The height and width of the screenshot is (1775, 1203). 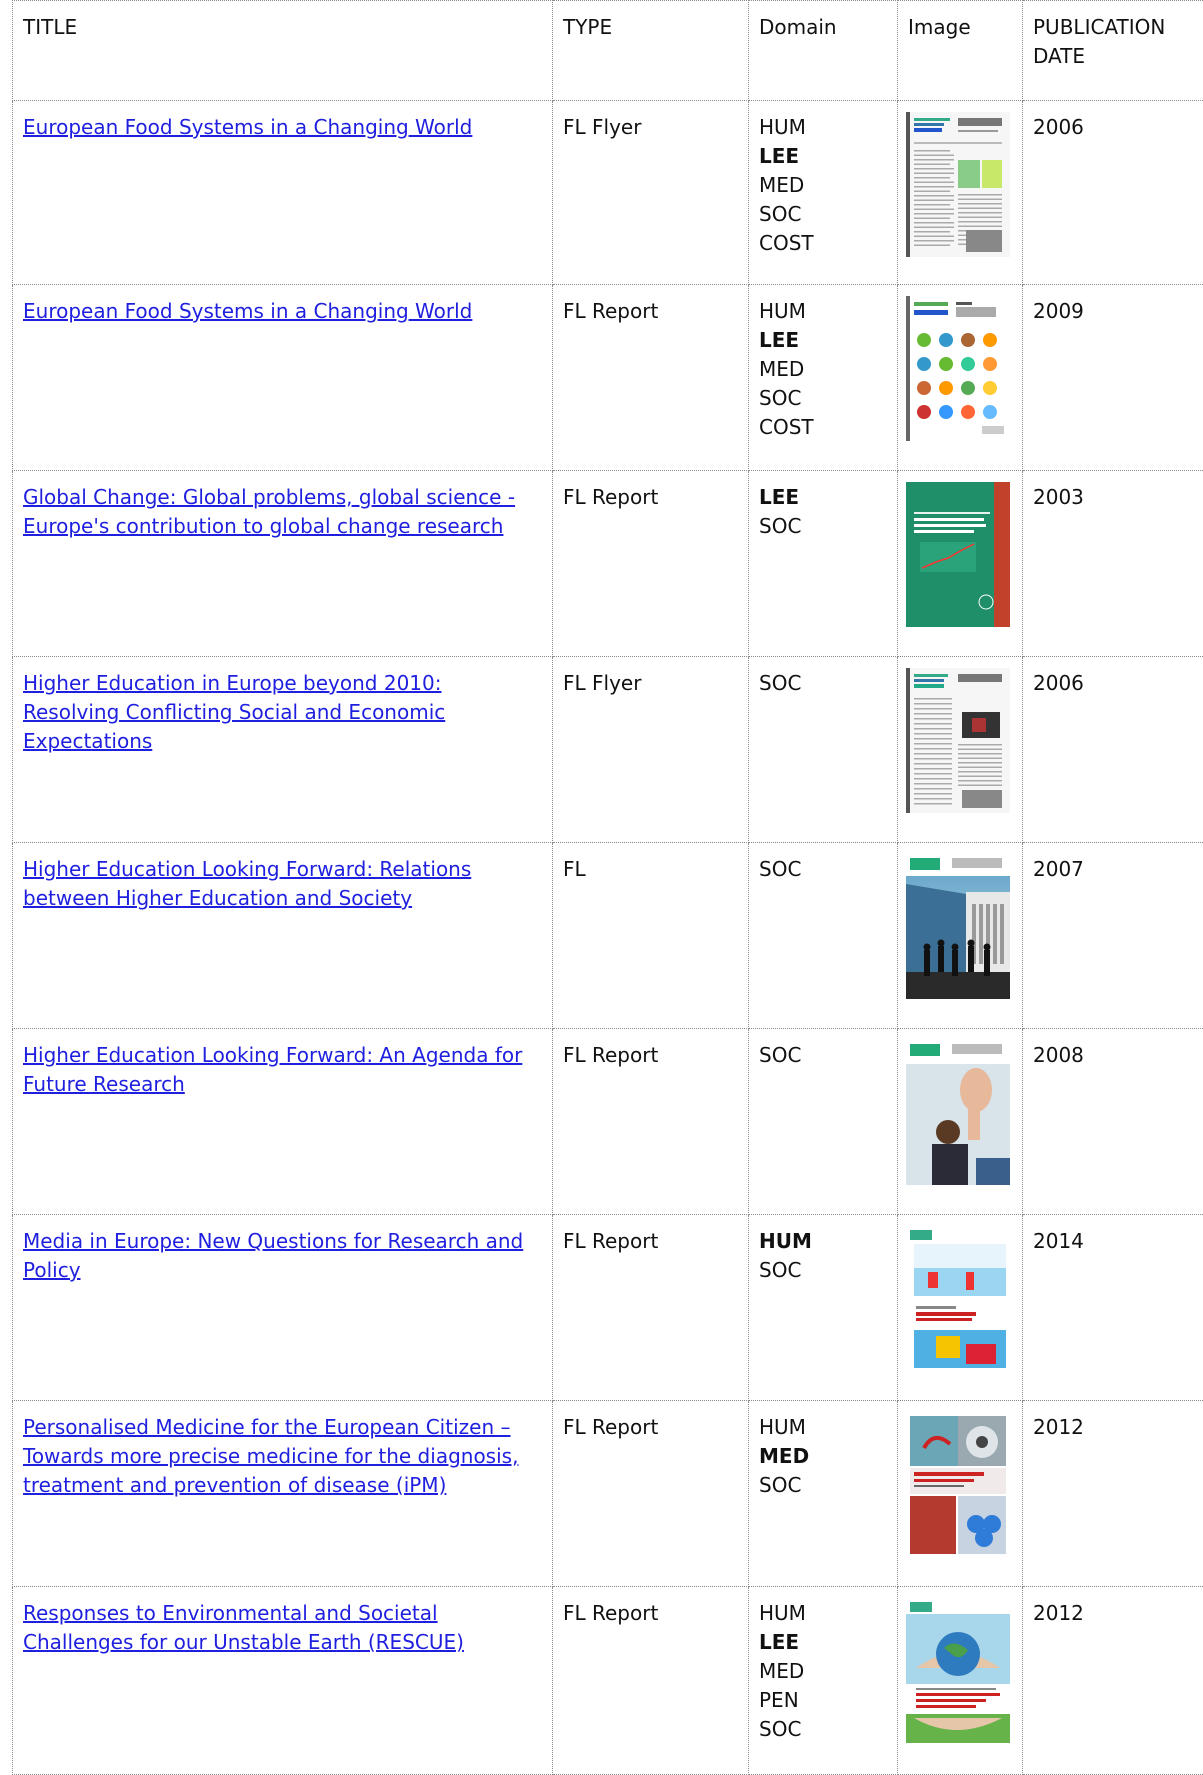 What do you see at coordinates (1113, 51) in the screenshot?
I see `header-publication-date: PUBLICATION DATE` at bounding box center [1113, 51].